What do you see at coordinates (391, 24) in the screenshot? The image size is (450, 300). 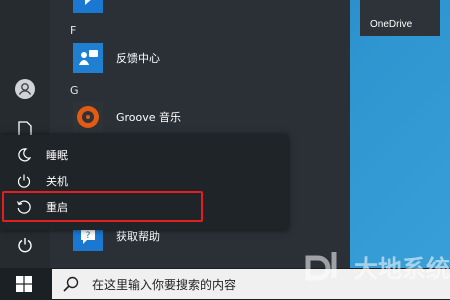 I see `onedrive-tile-label: OneDrive` at bounding box center [391, 24].